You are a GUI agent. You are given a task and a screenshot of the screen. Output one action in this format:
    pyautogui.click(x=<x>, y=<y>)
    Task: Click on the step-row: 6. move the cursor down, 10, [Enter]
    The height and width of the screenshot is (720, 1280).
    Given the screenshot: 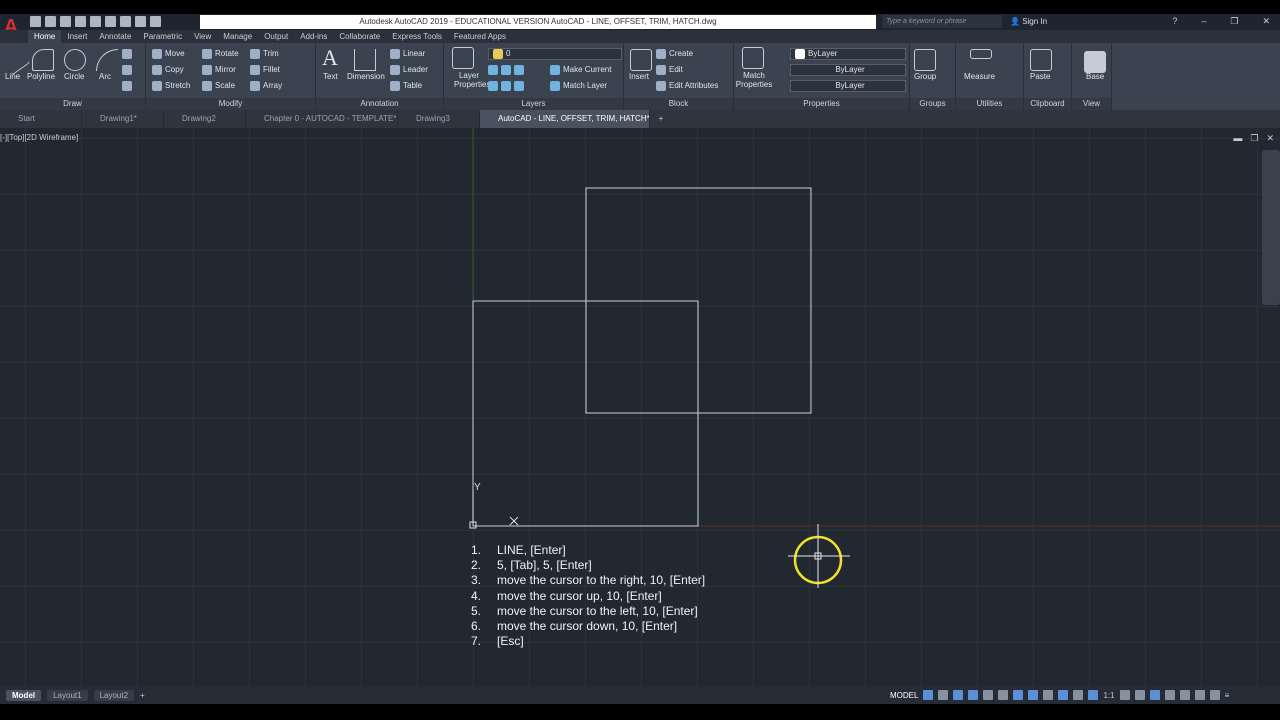 What is the action you would take?
    pyautogui.click(x=574, y=626)
    